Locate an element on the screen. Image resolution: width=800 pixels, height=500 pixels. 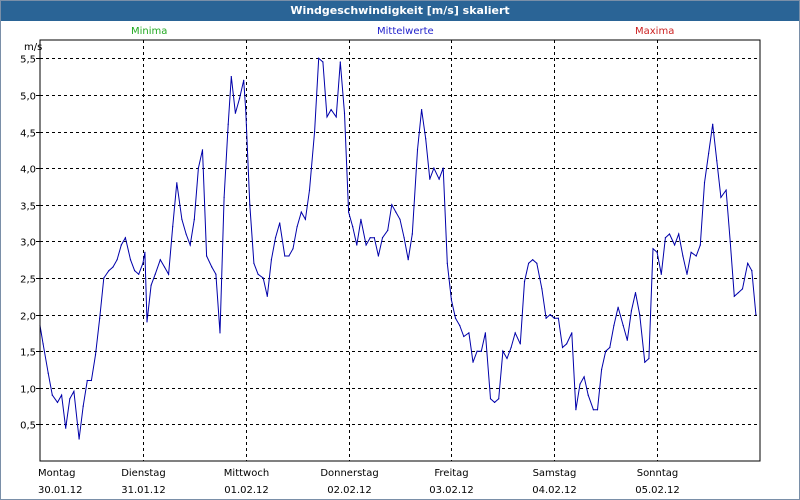
y-tick-label: 4,0 is located at coordinates (28, 170).